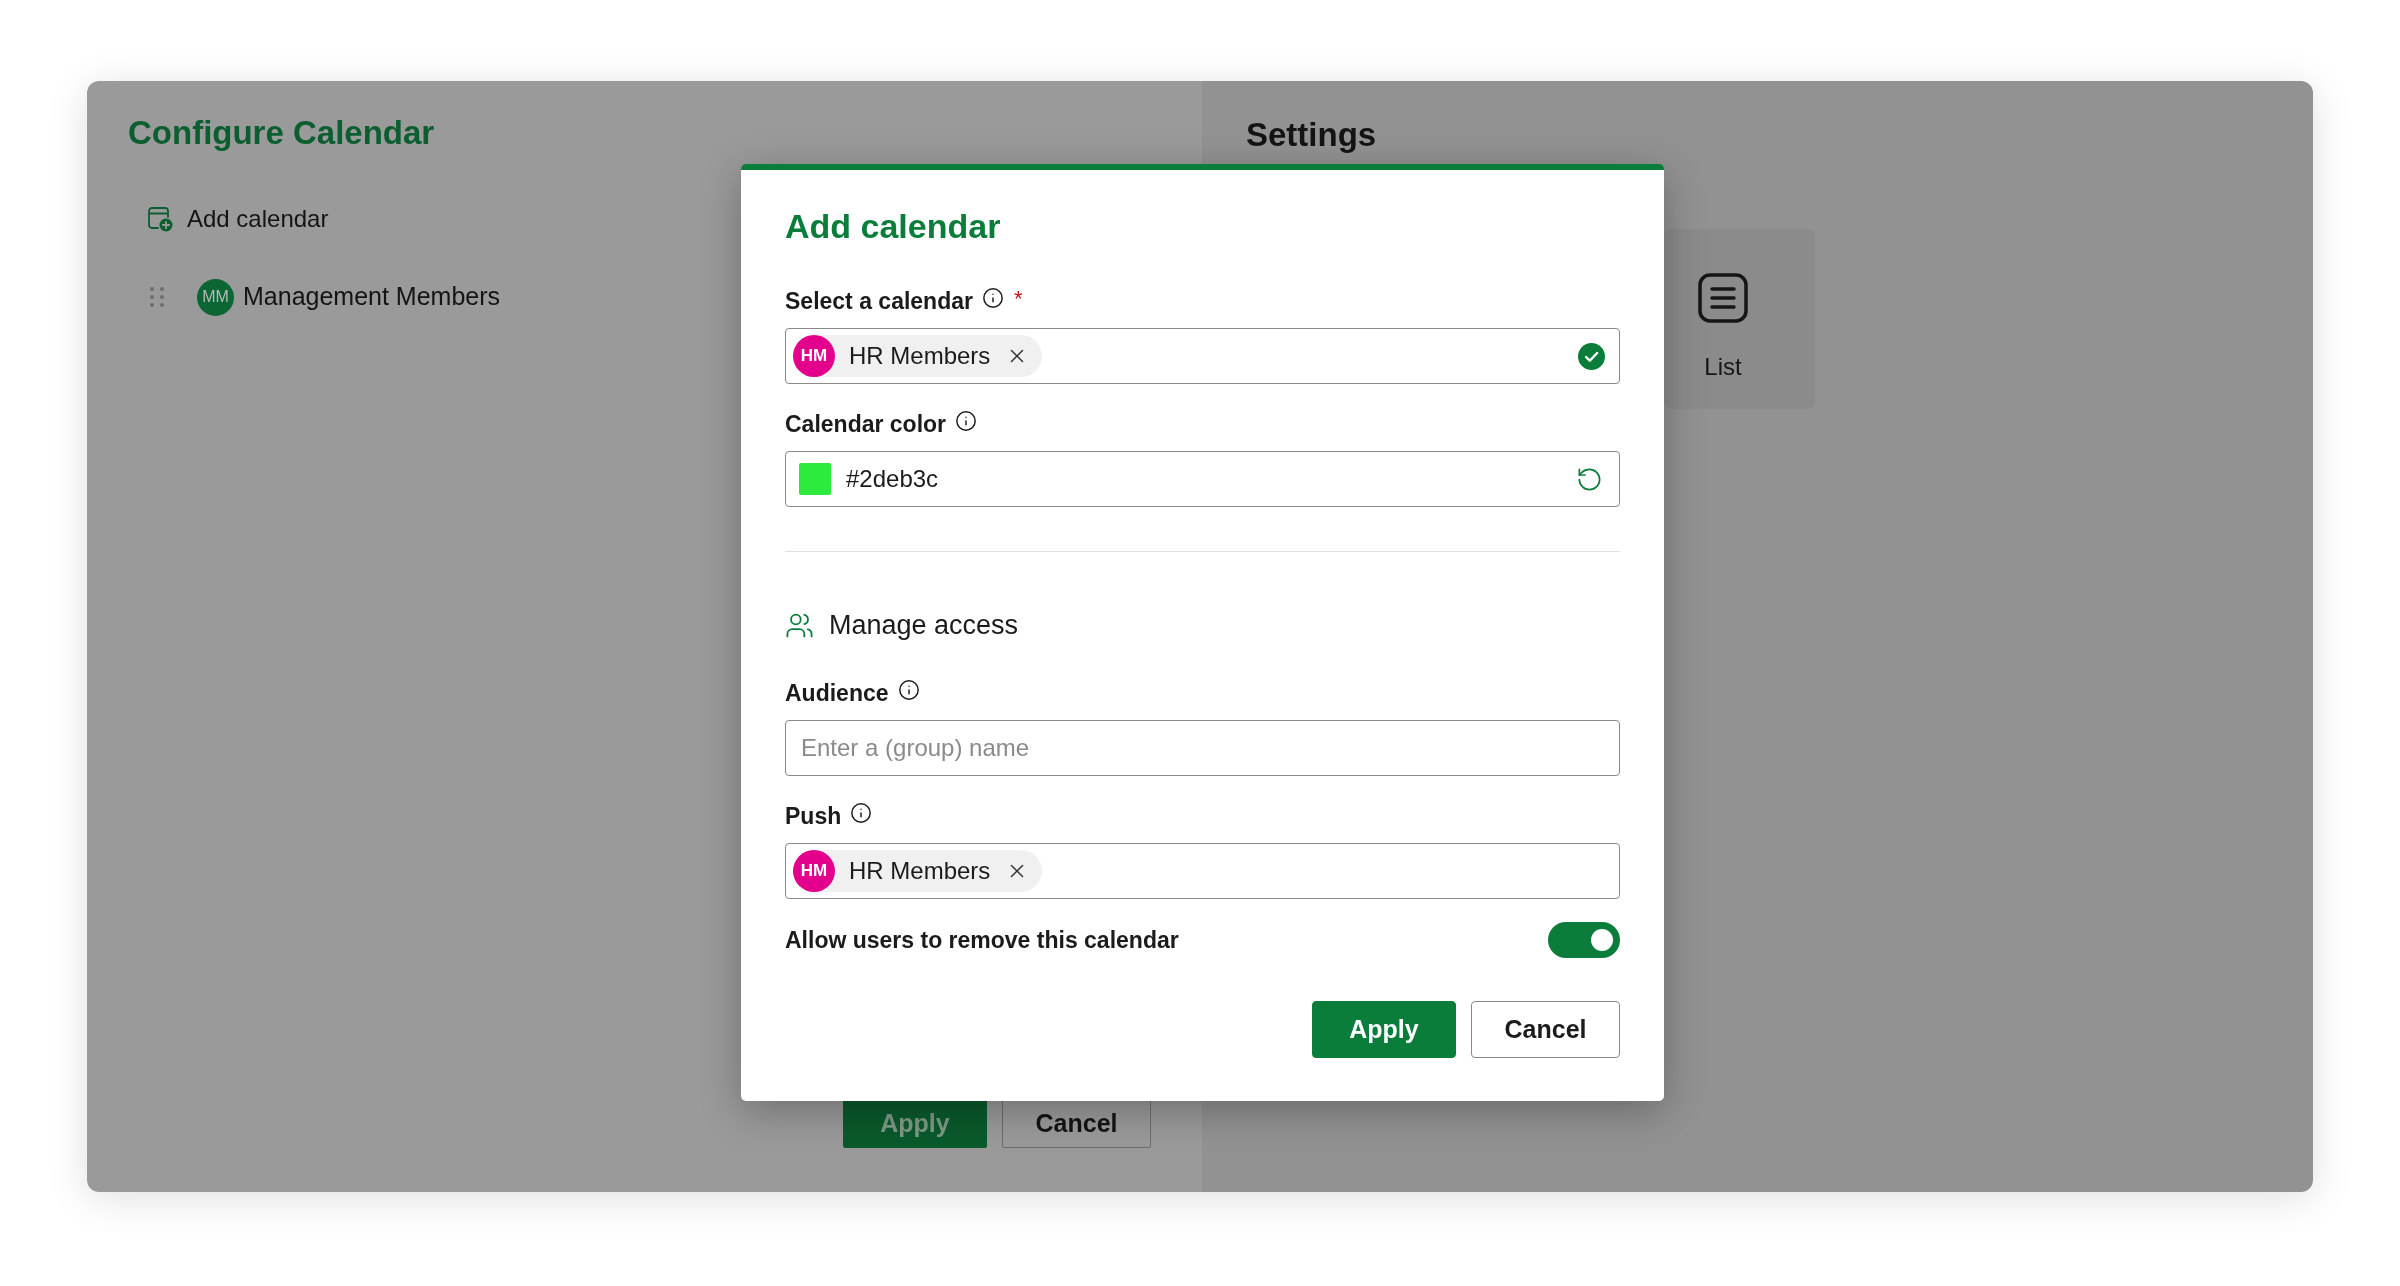  What do you see at coordinates (813, 816) in the screenshot?
I see `field-label: Push` at bounding box center [813, 816].